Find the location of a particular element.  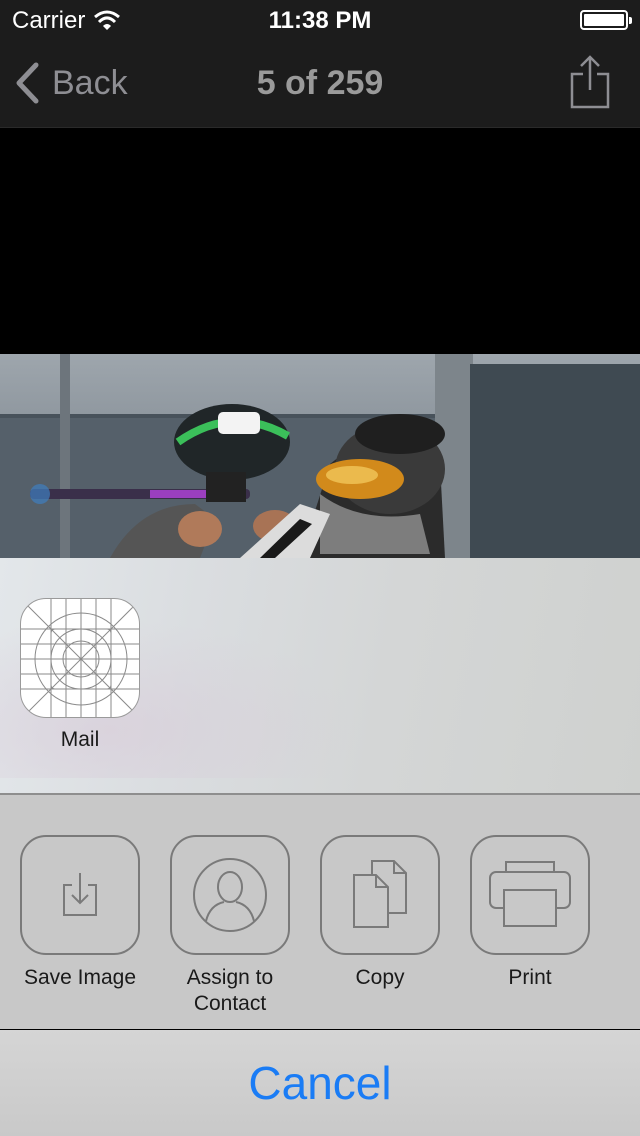

action-label: Assign to Contact is located at coordinates (230, 990).